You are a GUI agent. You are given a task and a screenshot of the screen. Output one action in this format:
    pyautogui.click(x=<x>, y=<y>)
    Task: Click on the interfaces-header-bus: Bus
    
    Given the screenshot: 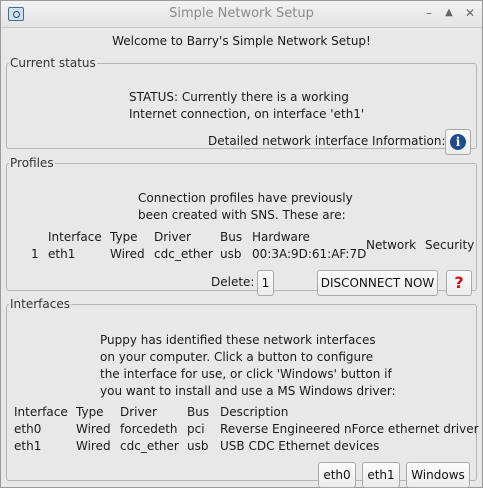 What is the action you would take?
    pyautogui.click(x=198, y=412)
    